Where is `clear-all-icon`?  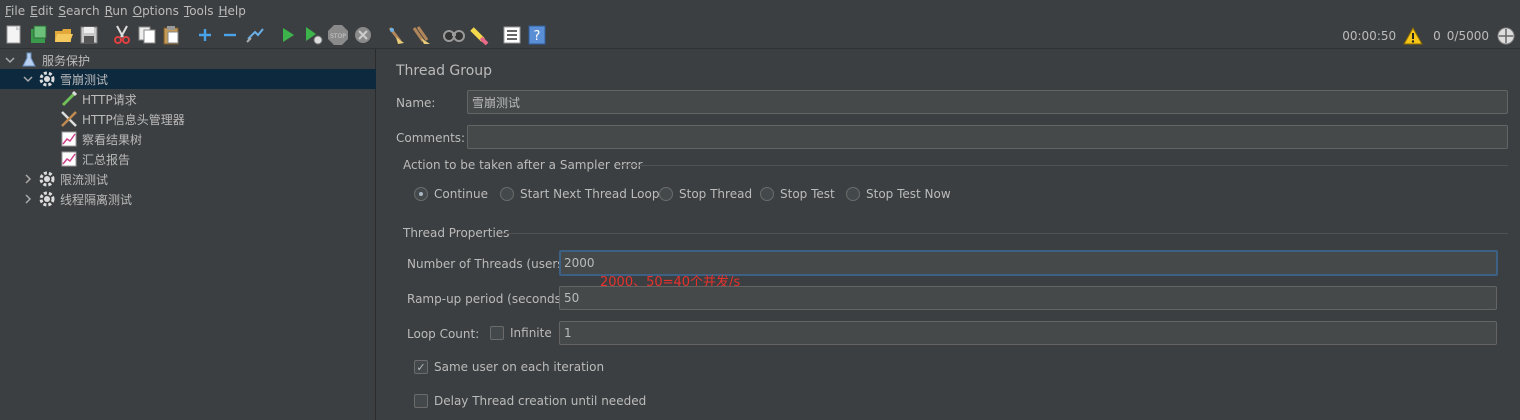
clear-all-icon is located at coordinates (421, 35).